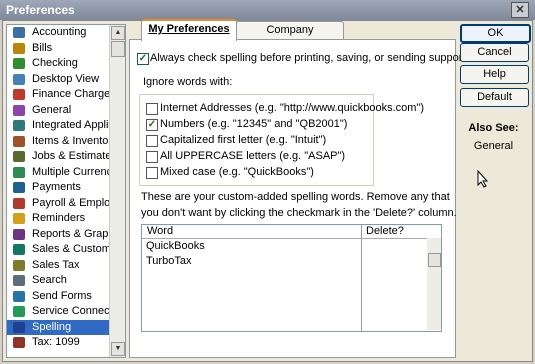  I want to click on integrated-applications-icon, so click(19, 125).